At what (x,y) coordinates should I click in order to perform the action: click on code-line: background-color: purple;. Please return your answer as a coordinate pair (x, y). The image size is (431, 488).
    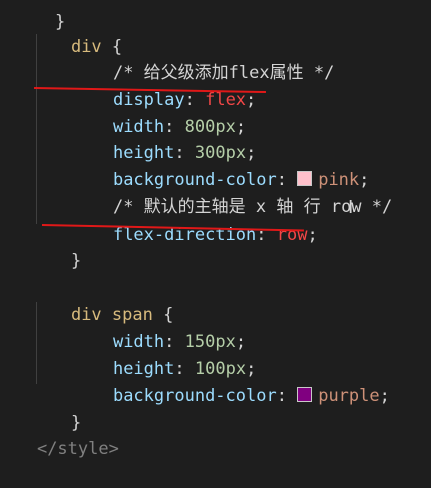
    Looking at the image, I should click on (251, 396).